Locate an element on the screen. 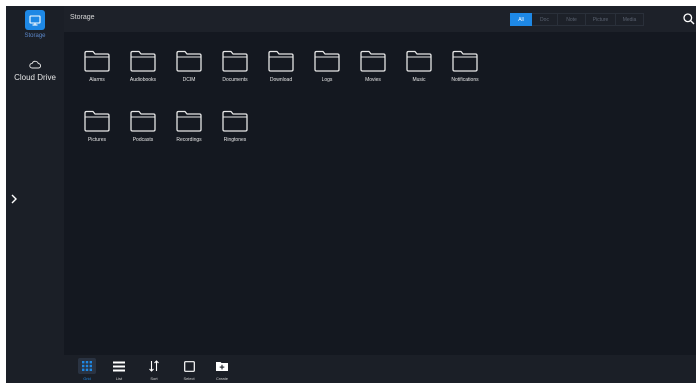 Image resolution: width=696 pixels, height=383 pixels. tab-all: All is located at coordinates (521, 19).